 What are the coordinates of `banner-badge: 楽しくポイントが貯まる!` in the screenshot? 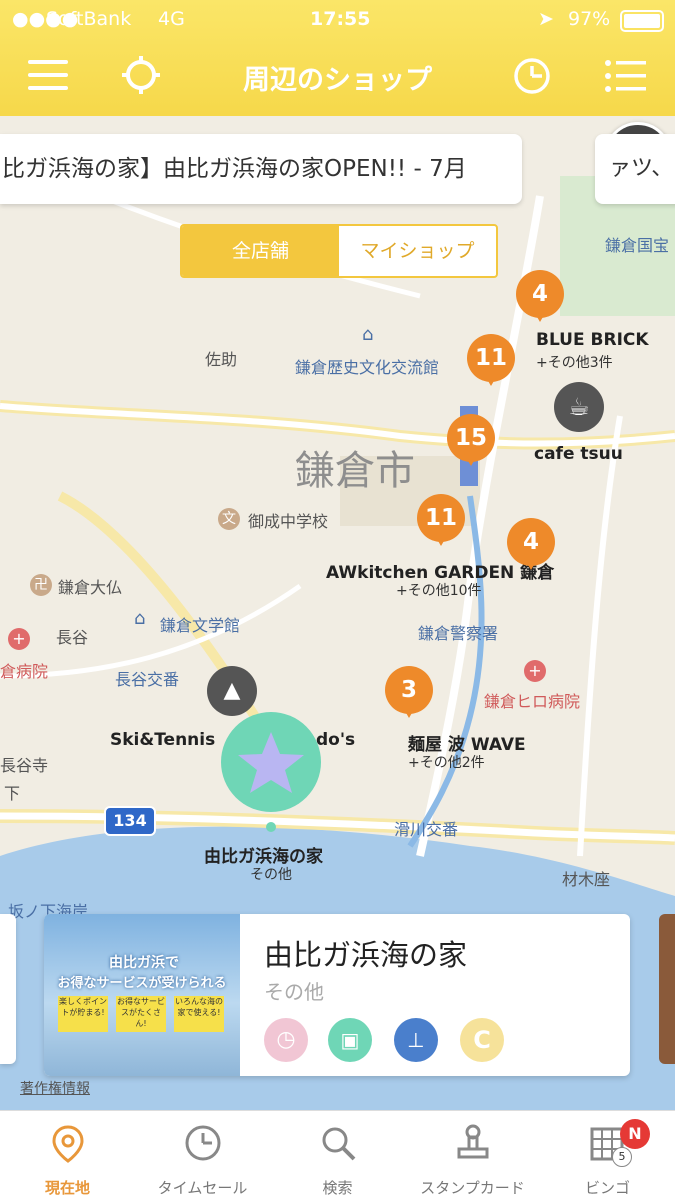 It's located at (83, 1014).